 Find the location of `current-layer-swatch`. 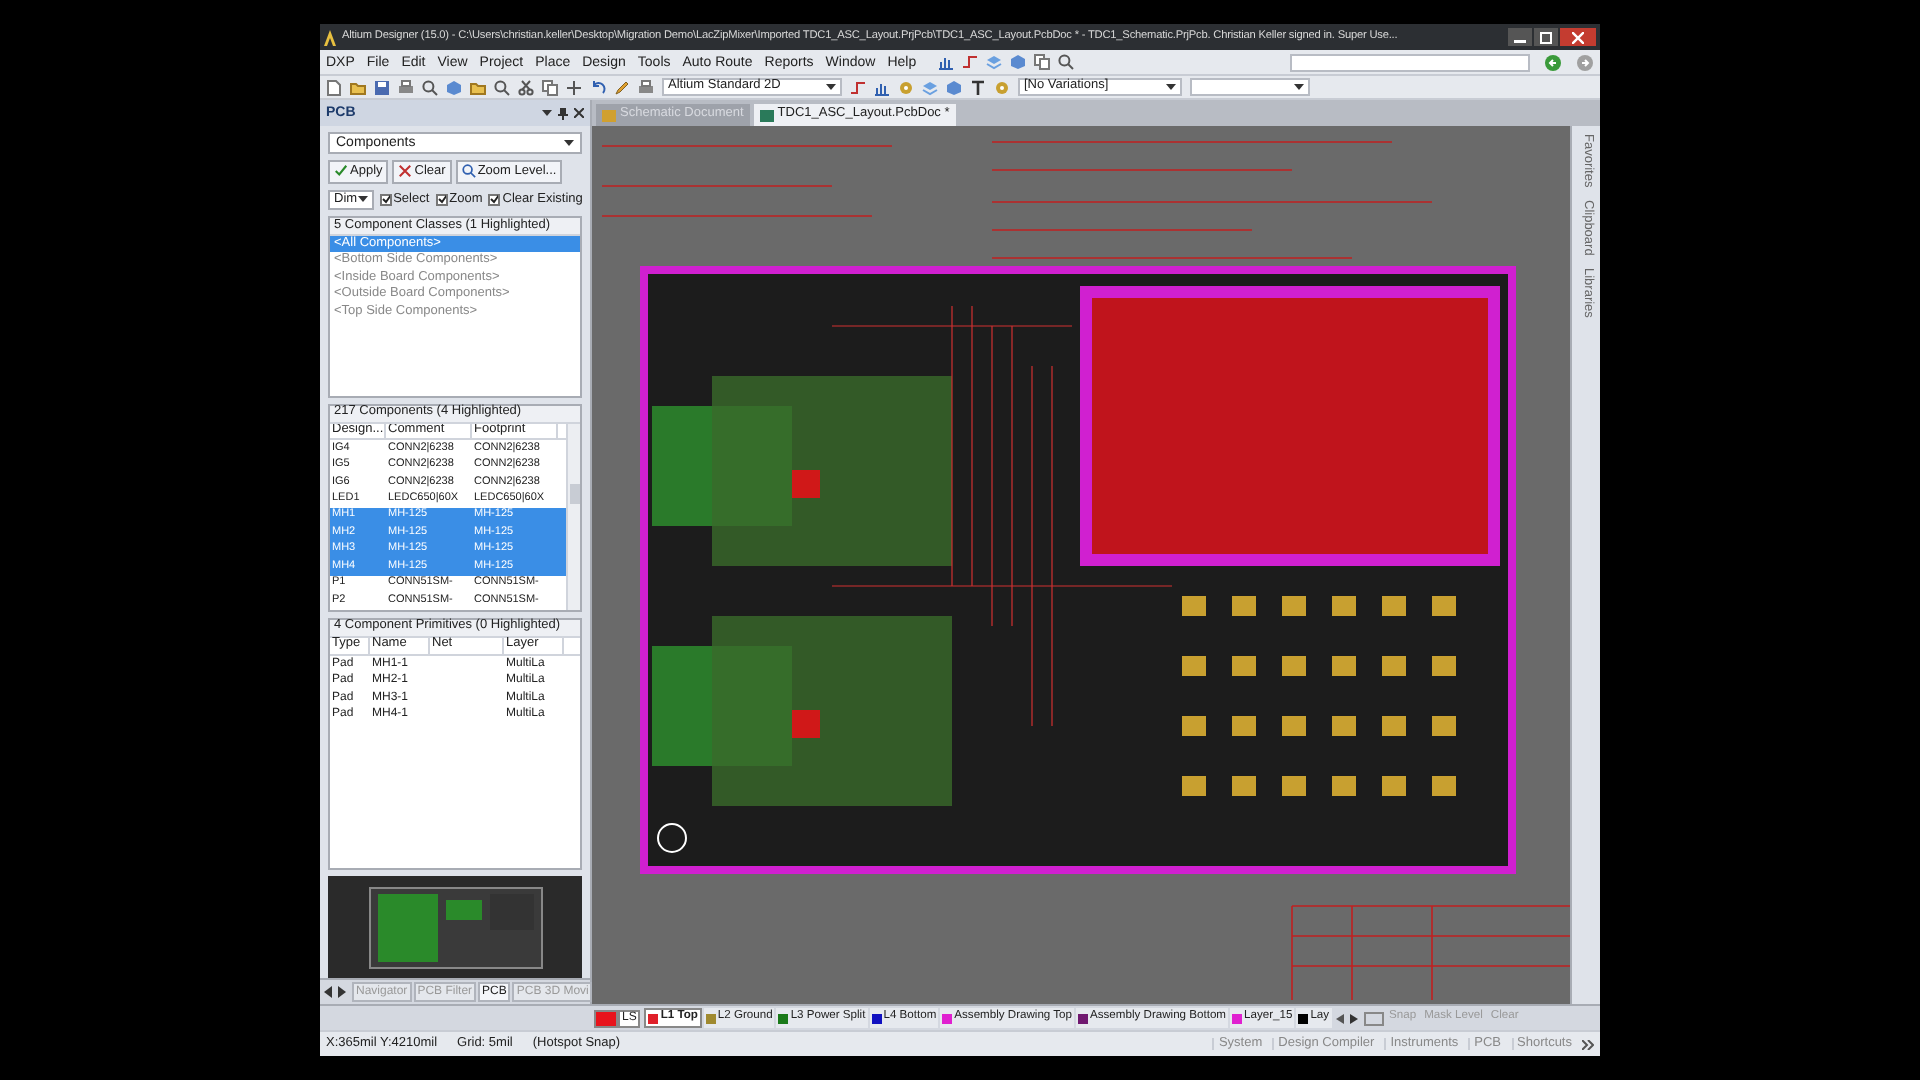

current-layer-swatch is located at coordinates (606, 1018).